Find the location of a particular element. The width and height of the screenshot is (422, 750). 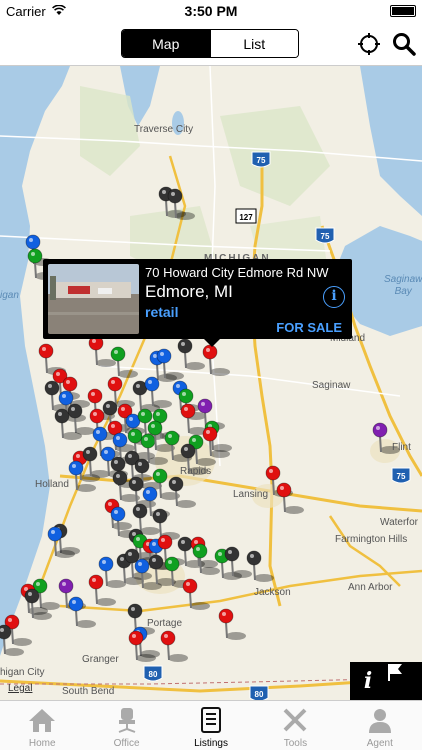

tab-tools-label: Tools is located at coordinates (295, 743).